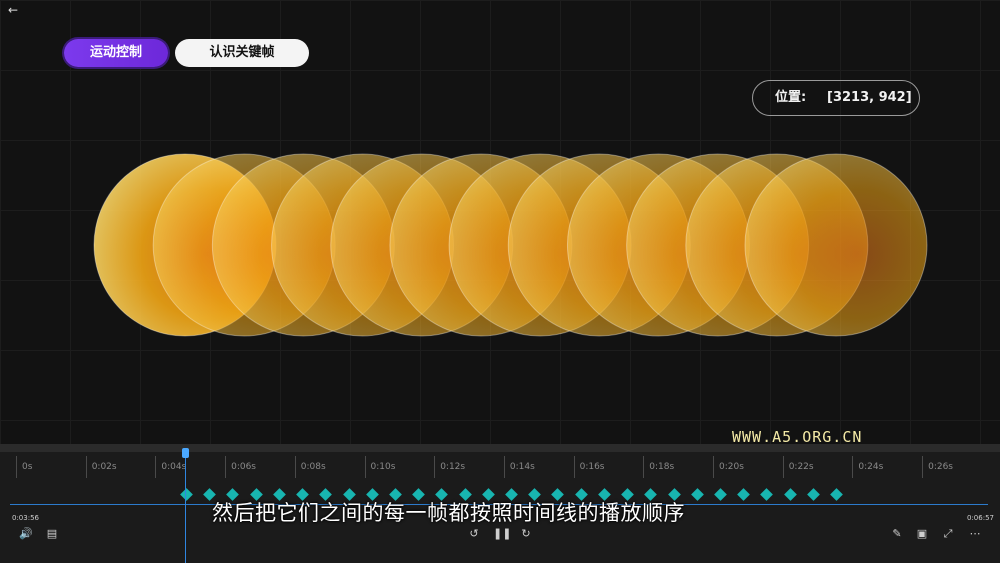 The height and width of the screenshot is (563, 1000). Describe the element at coordinates (500, 448) in the screenshot. I see `timeline-top-bar` at that location.